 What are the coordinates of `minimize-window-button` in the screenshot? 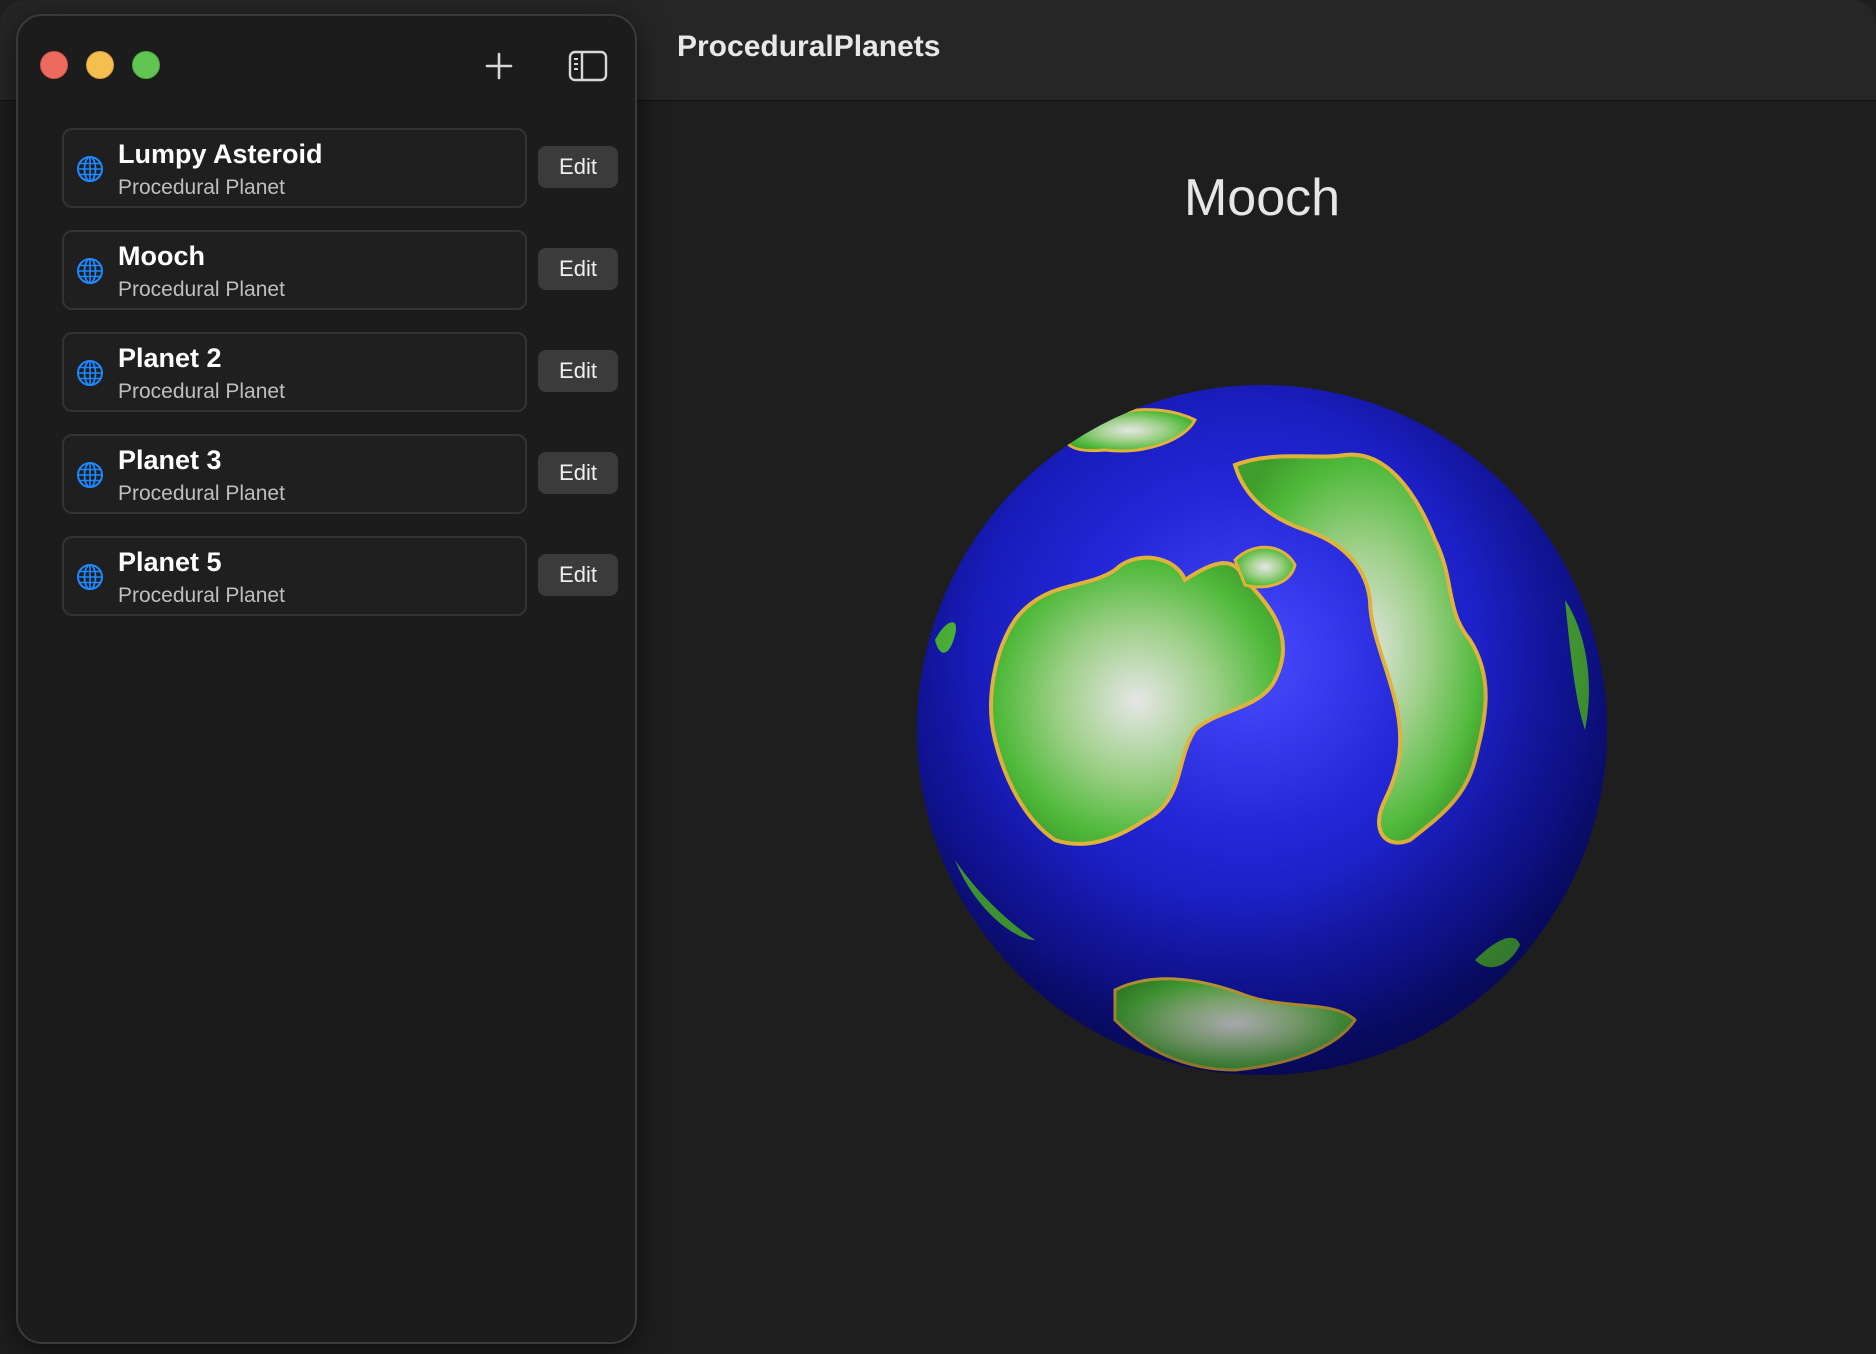 It's located at (100, 65).